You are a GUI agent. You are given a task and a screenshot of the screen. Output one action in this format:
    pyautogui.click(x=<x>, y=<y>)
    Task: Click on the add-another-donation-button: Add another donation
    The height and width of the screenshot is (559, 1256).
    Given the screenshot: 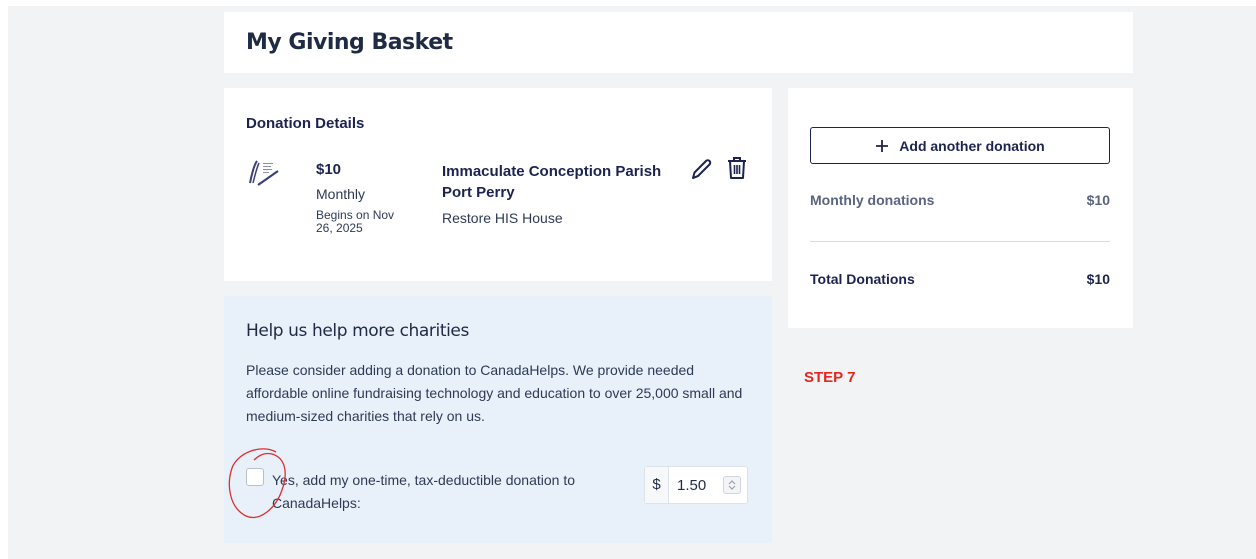 What is the action you would take?
    pyautogui.click(x=960, y=145)
    